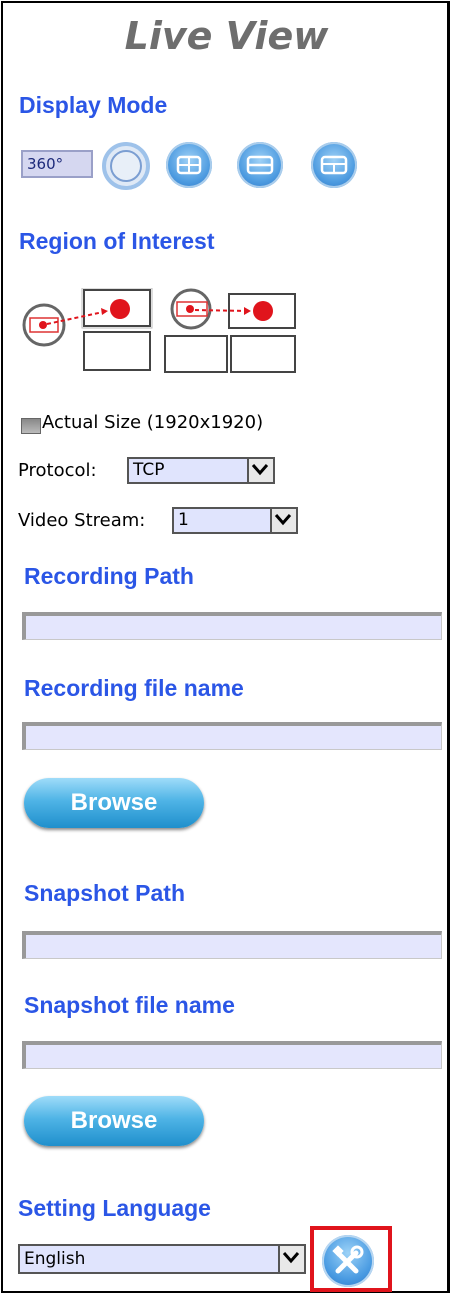 The image size is (453, 1295). What do you see at coordinates (232, 945) in the screenshot?
I see `snapshot-path-field` at bounding box center [232, 945].